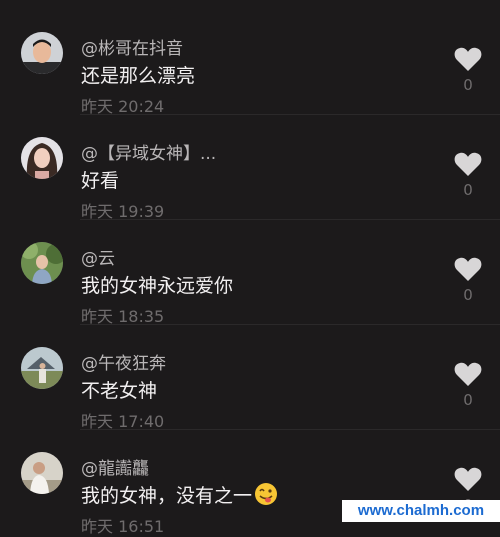 The image size is (500, 537). What do you see at coordinates (119, 391) in the screenshot?
I see `comment-text: 不老女神` at bounding box center [119, 391].